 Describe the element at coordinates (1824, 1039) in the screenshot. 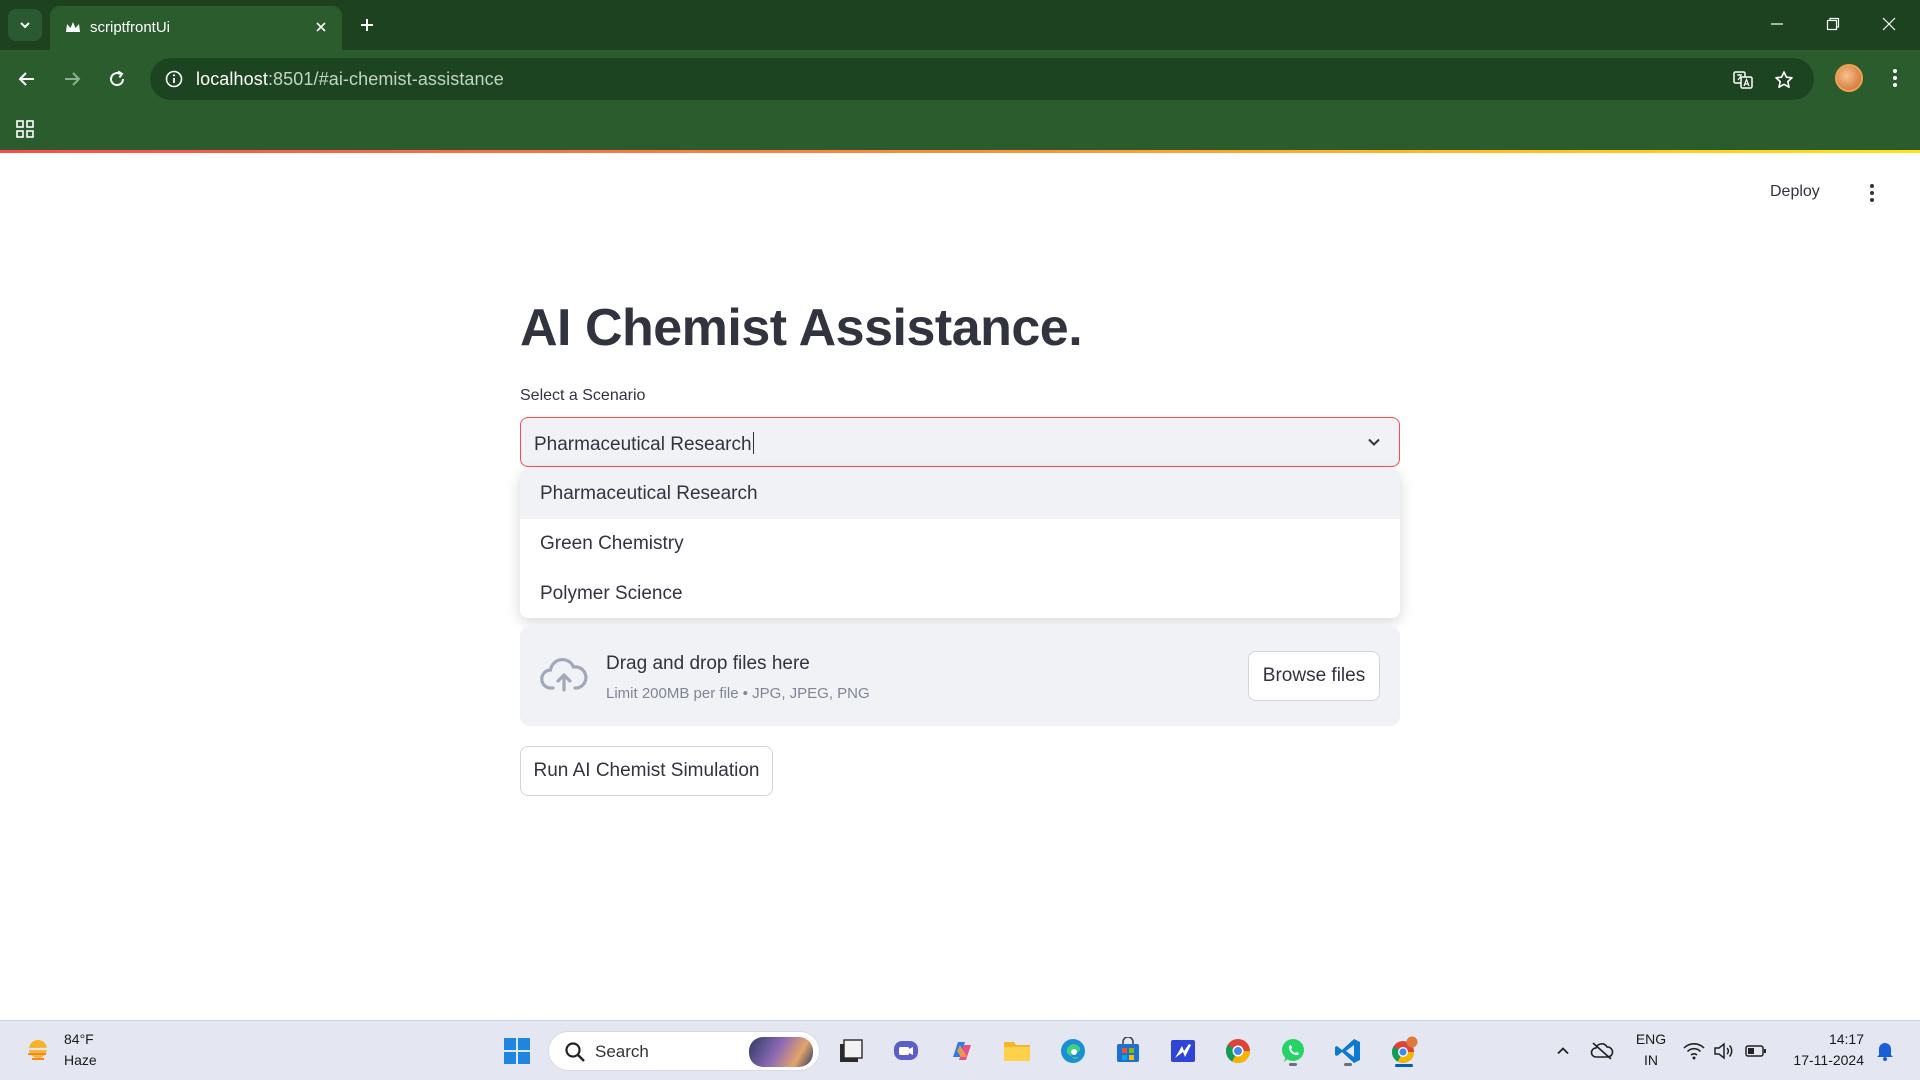

I see `taskbar-clock-time: 14:17` at that location.